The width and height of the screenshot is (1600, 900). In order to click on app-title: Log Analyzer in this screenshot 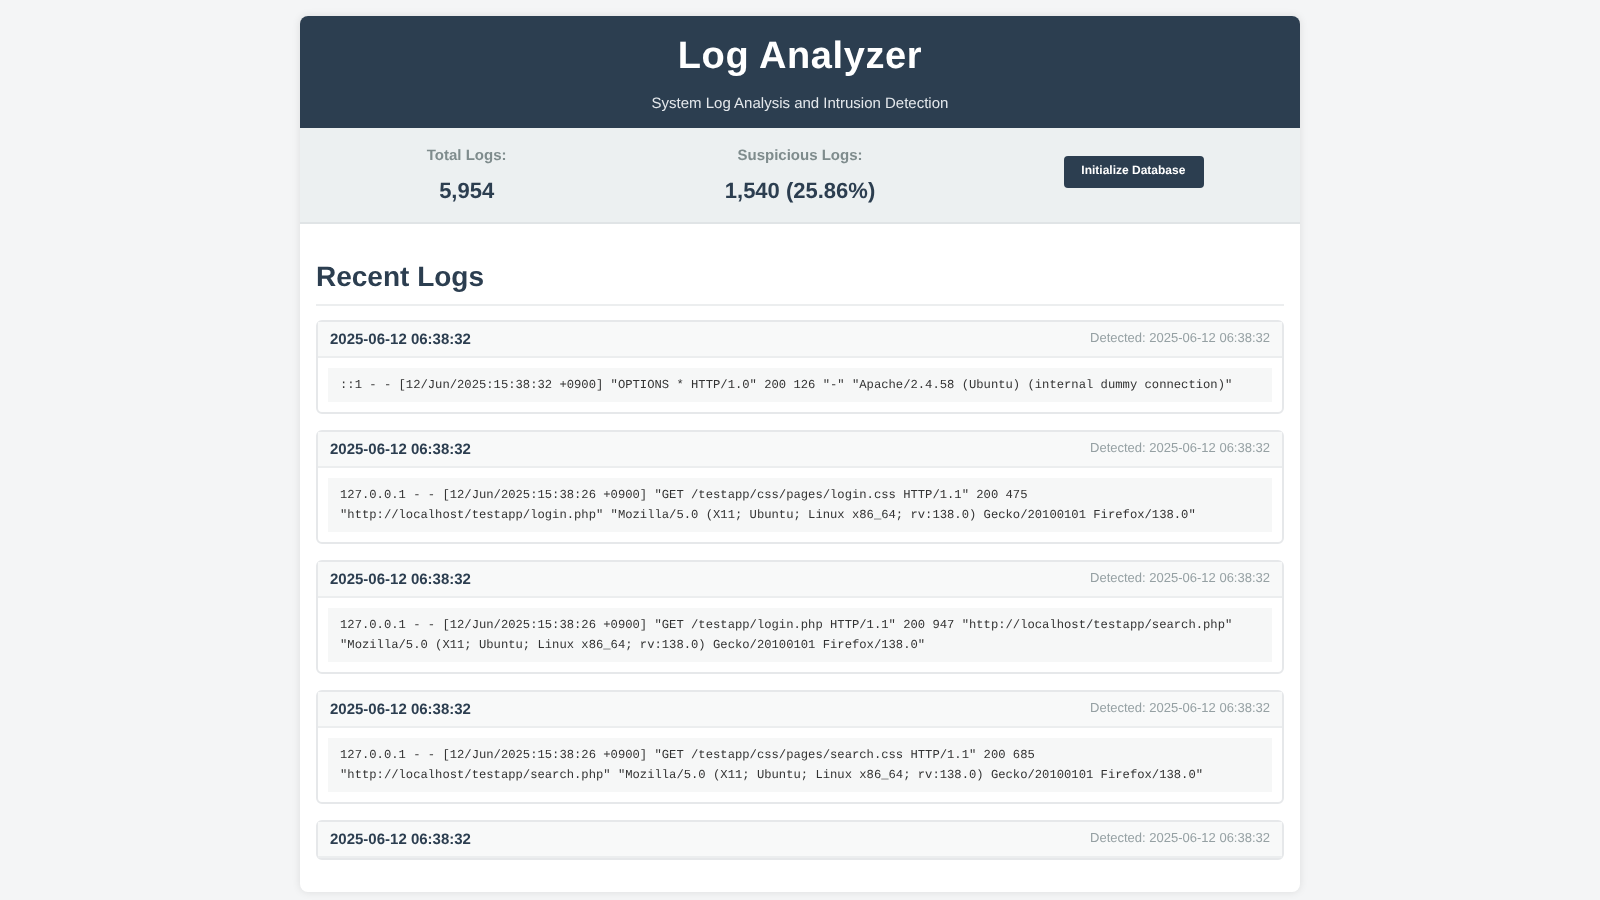, I will do `click(800, 58)`.